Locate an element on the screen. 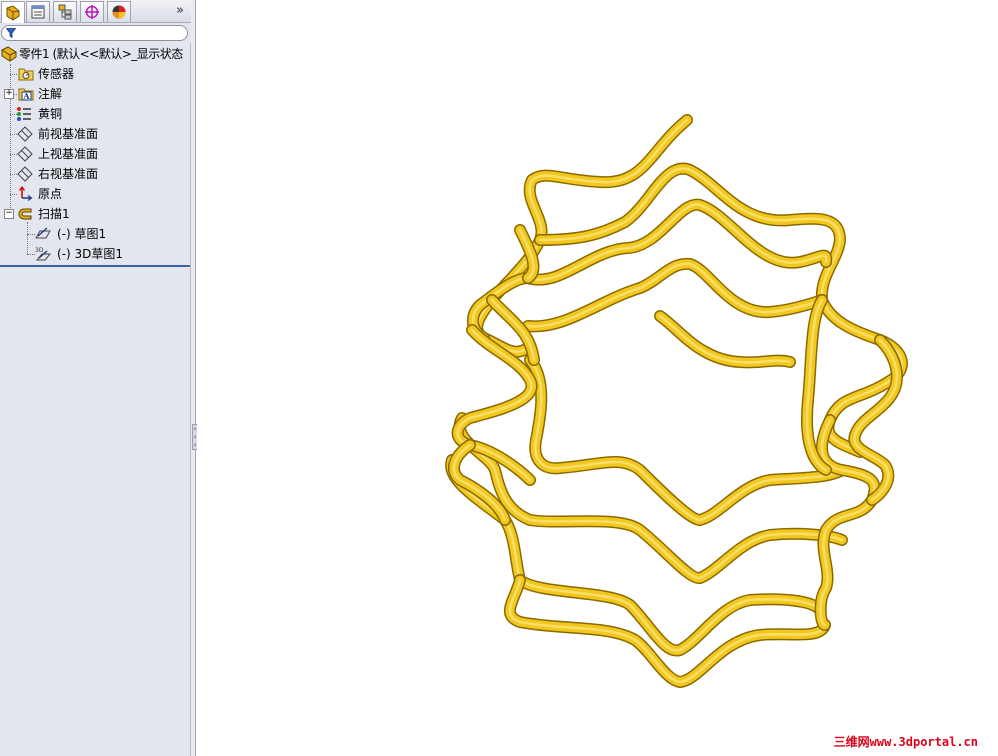 This screenshot has height=756, width=998. filter-icon is located at coordinates (11, 33).